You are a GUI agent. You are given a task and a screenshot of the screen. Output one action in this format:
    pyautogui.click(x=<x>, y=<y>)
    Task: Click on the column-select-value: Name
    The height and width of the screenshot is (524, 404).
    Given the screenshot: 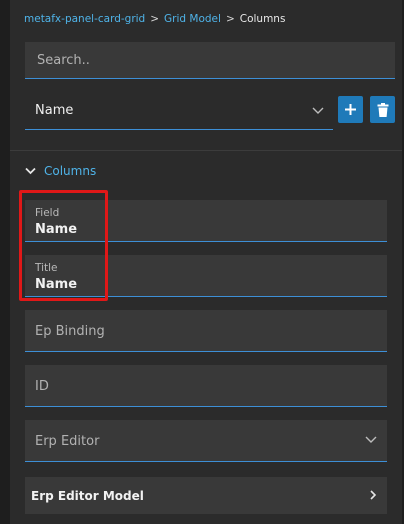 What is the action you would take?
    pyautogui.click(x=54, y=110)
    